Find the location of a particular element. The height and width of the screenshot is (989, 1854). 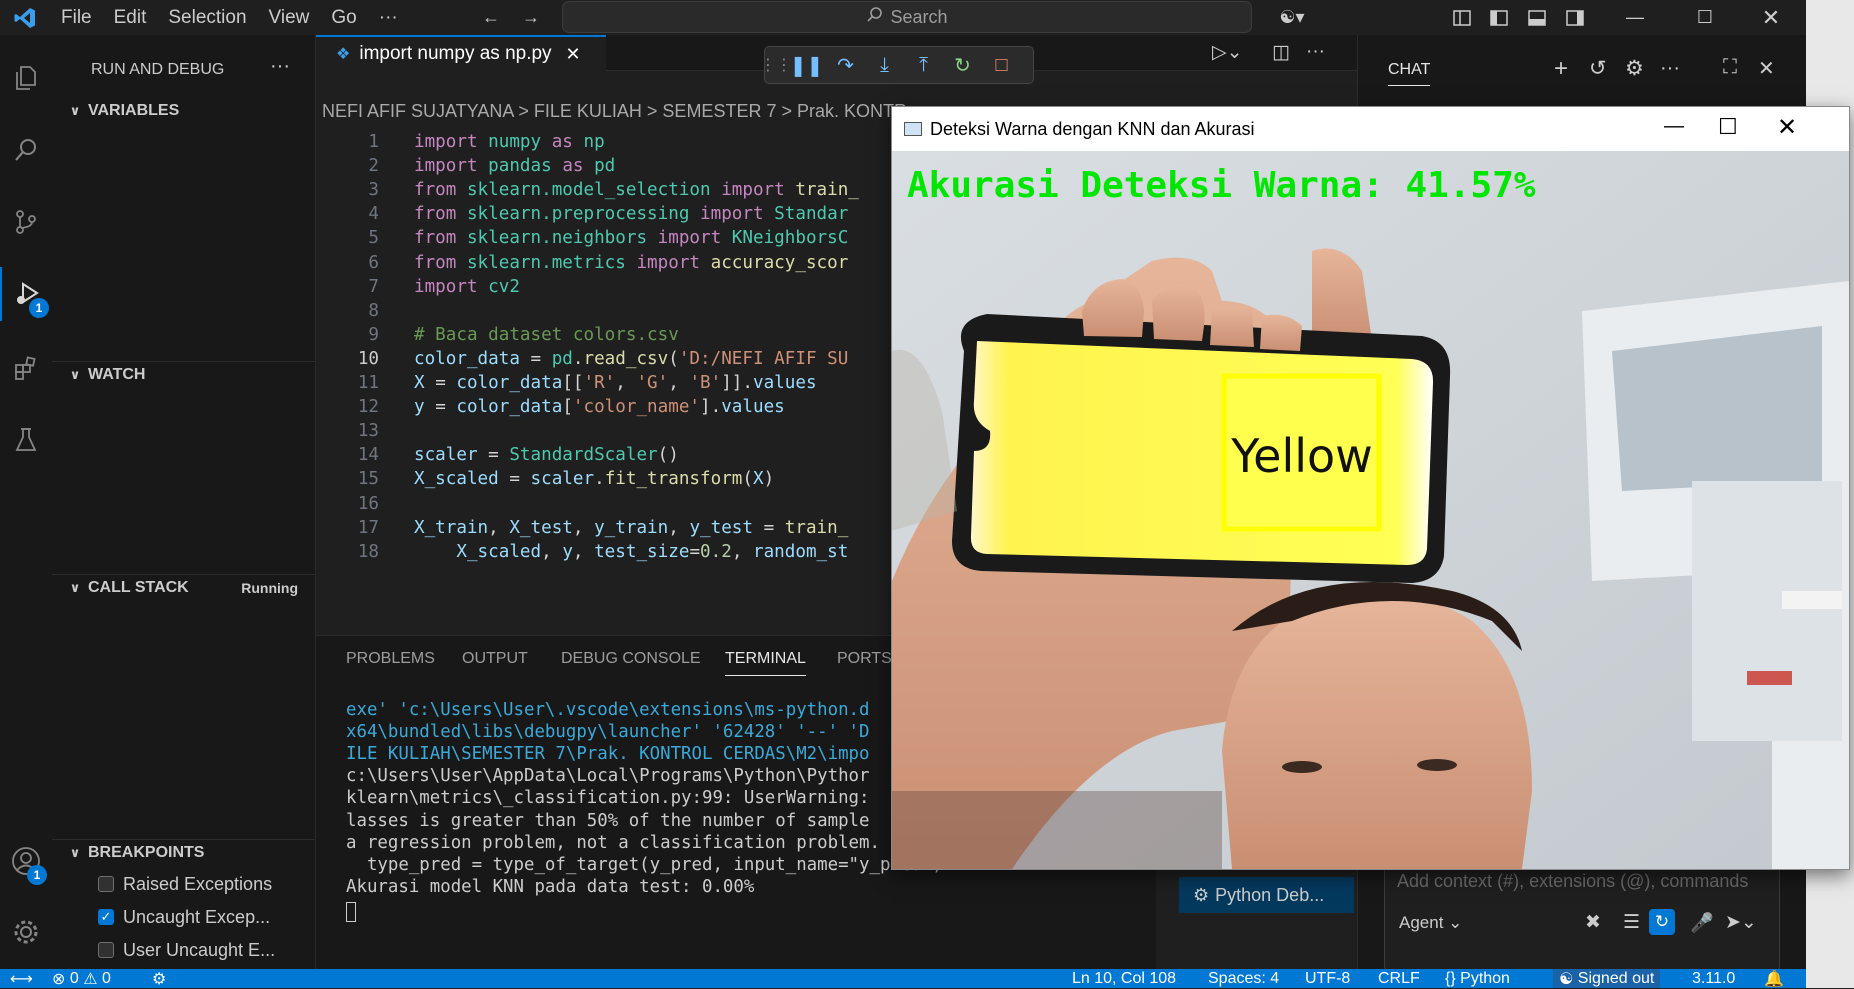

code-line: 18 X_scaled, y, test_size=0.2, random_st is located at coordinates (582, 552).